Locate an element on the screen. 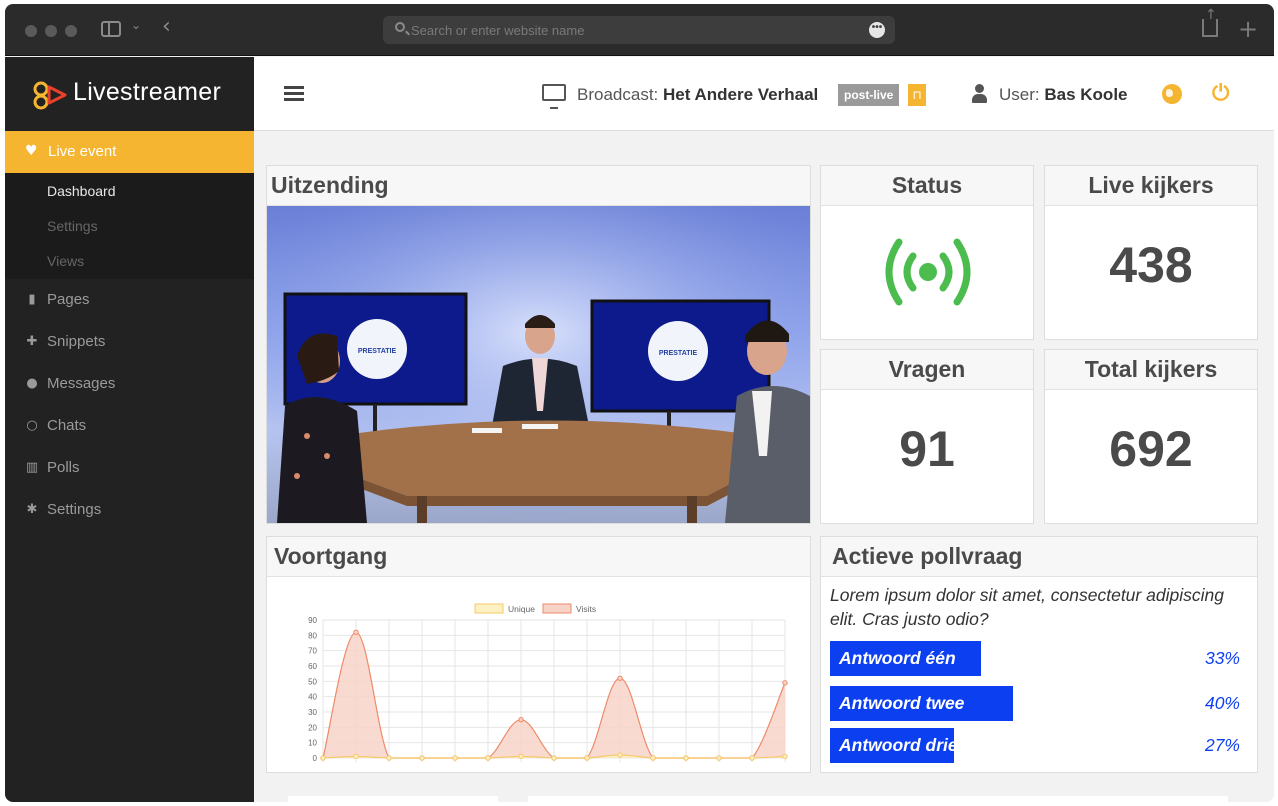 This screenshot has height=806, width=1278. chat-icon: ○ is located at coordinates (32, 425).